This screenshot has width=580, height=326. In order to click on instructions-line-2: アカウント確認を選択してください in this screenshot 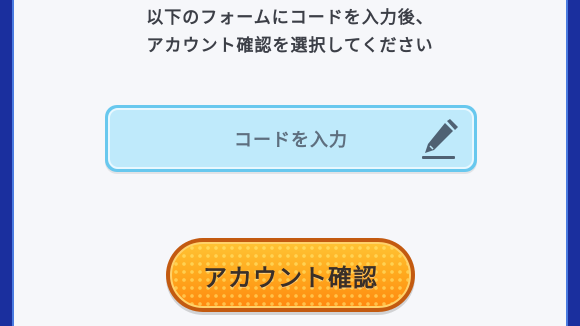, I will do `click(290, 46)`.